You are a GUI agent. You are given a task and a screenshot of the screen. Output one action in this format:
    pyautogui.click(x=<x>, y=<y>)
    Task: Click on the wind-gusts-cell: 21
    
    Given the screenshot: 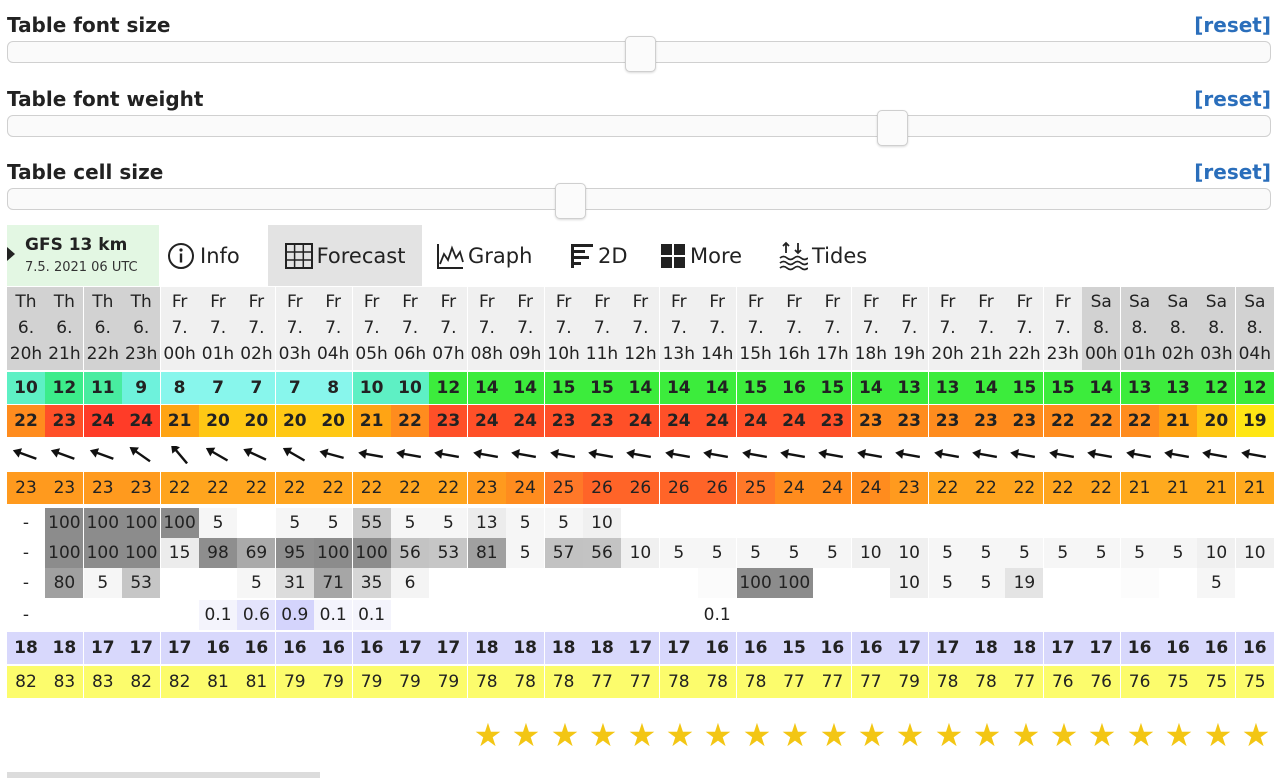 What is the action you would take?
    pyautogui.click(x=179, y=421)
    